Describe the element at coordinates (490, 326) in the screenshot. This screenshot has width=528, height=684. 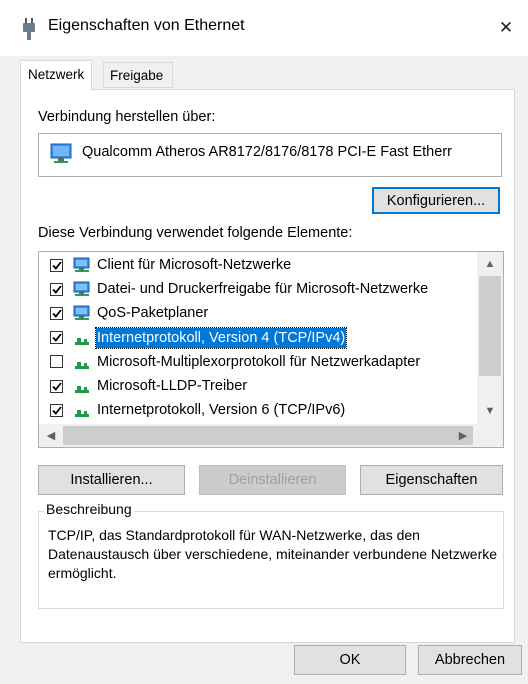
I see `vertical-scroll-thumb` at that location.